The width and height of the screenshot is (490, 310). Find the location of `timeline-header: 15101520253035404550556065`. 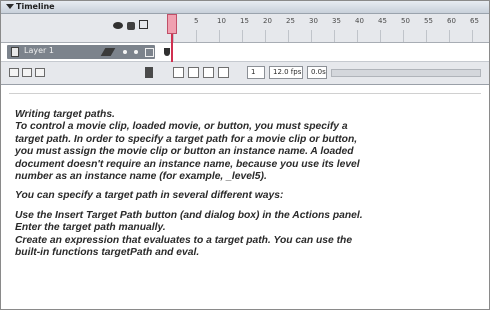

timeline-header: 15101520253035404550556065 is located at coordinates (245, 28).